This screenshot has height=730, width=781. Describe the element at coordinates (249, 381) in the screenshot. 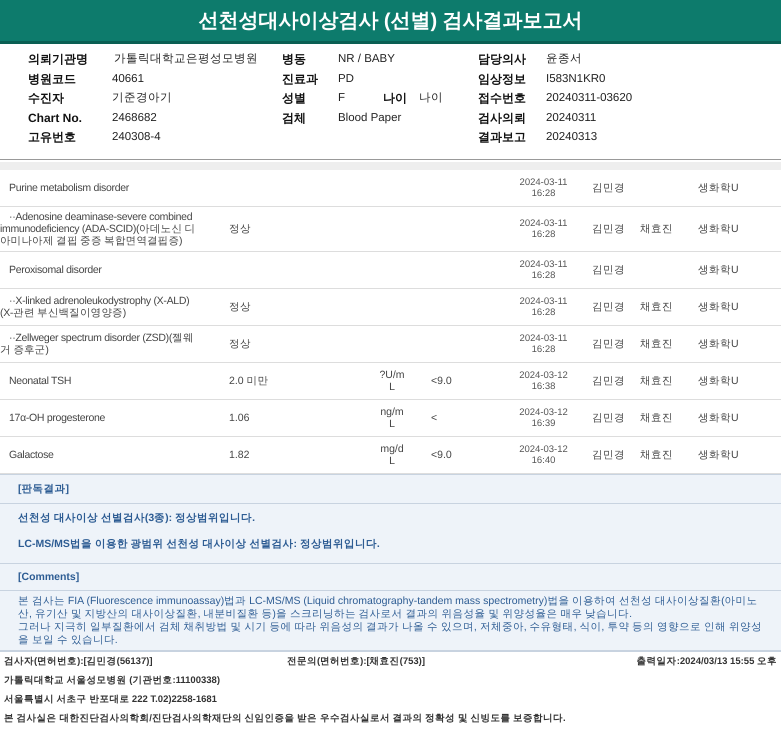

I see `table-cell: 2.0 미만` at that location.